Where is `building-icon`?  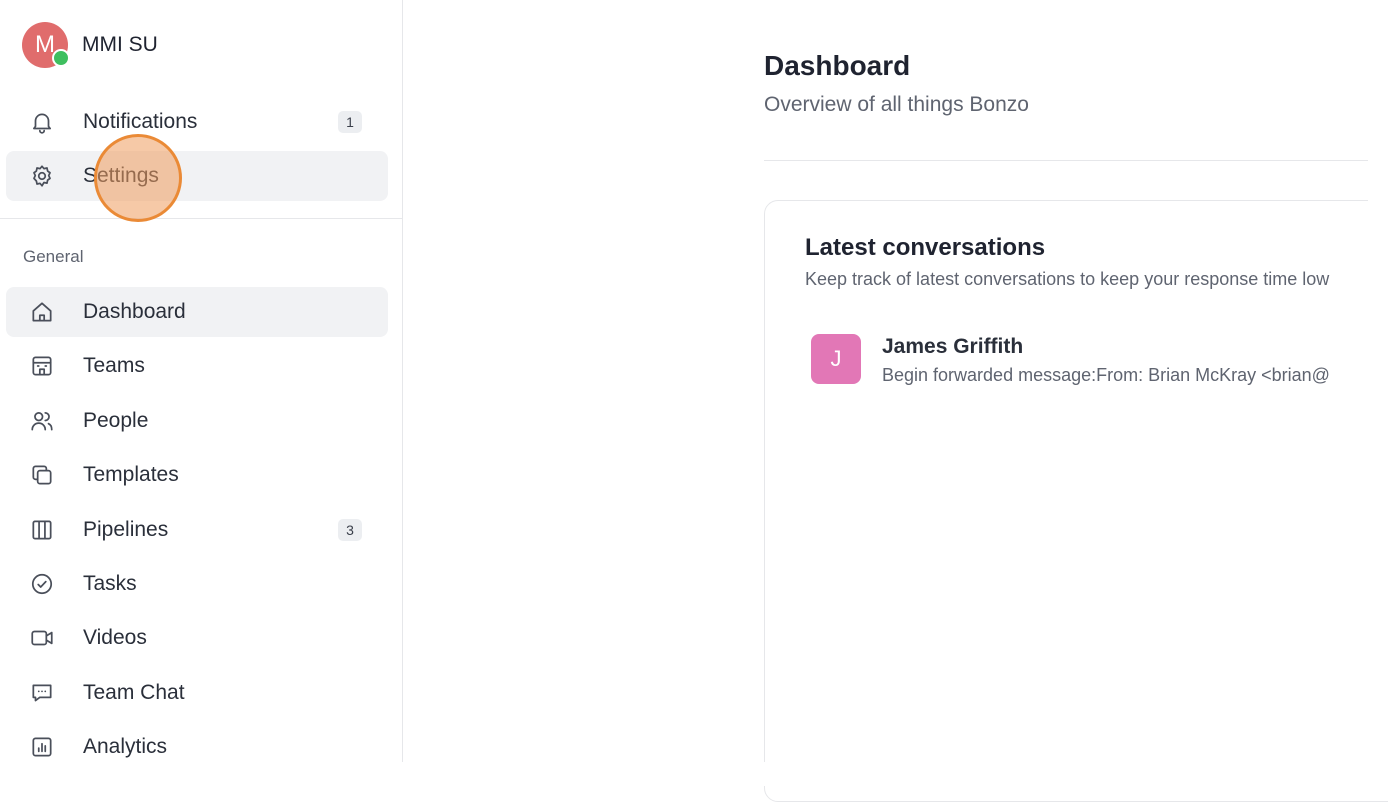 building-icon is located at coordinates (42, 366).